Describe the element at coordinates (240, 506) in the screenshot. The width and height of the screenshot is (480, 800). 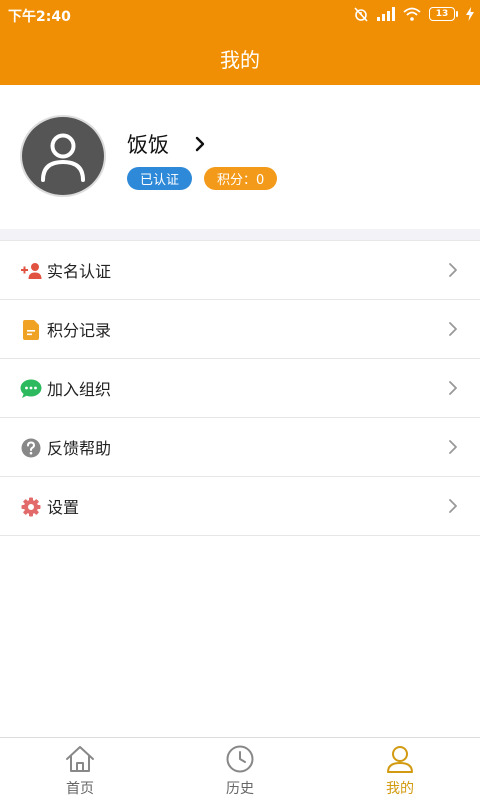
I see `menu-item-settings: 设置` at that location.